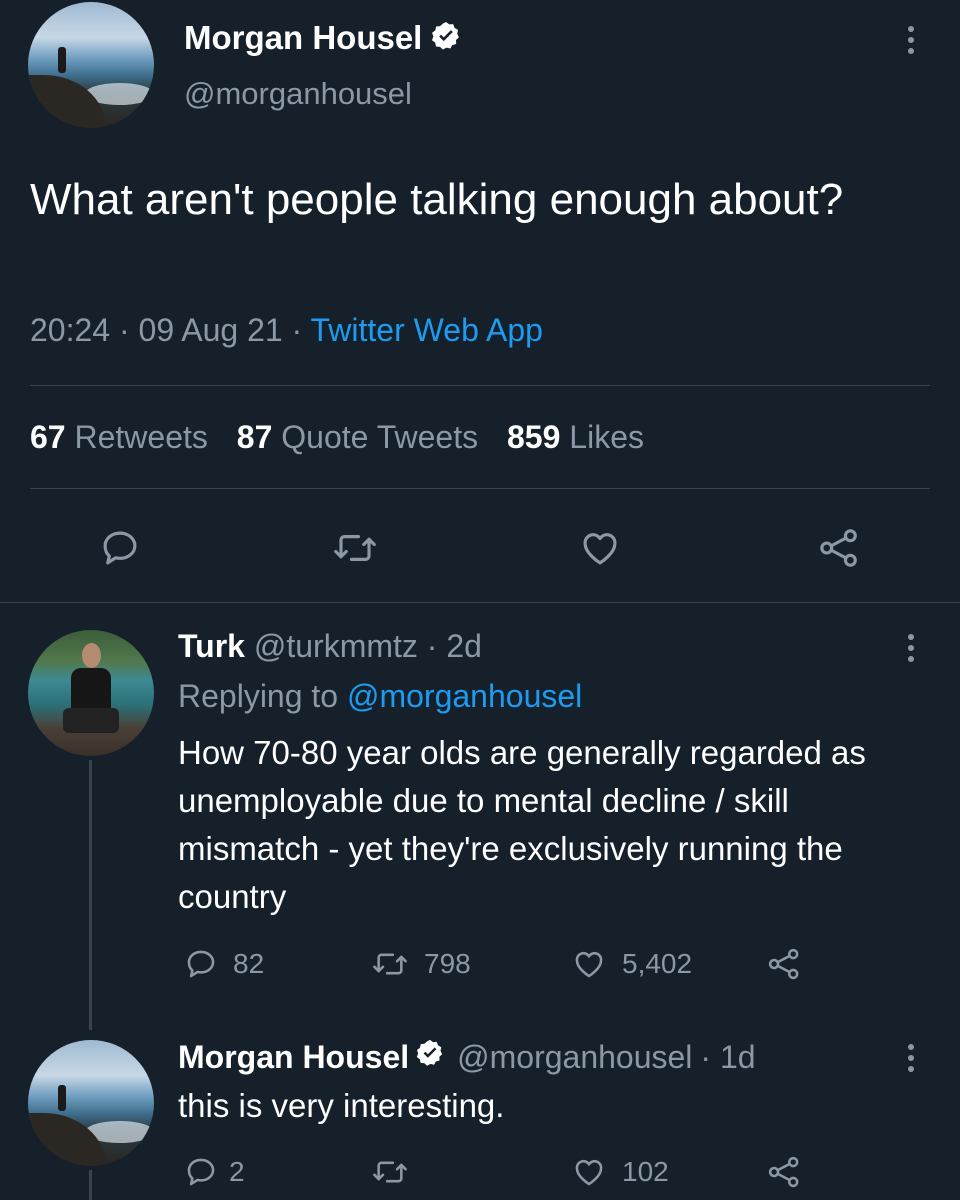  Describe the element at coordinates (427, 330) in the screenshot. I see `tweet-source-link: Twitter Web App` at that location.